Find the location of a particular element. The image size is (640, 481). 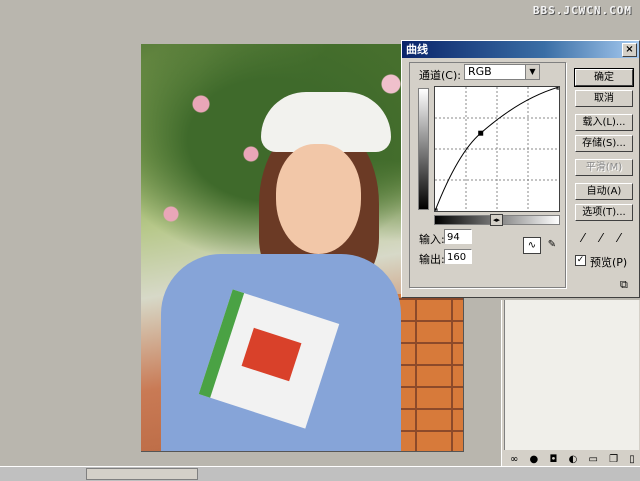

curve-graph is located at coordinates (497, 149).